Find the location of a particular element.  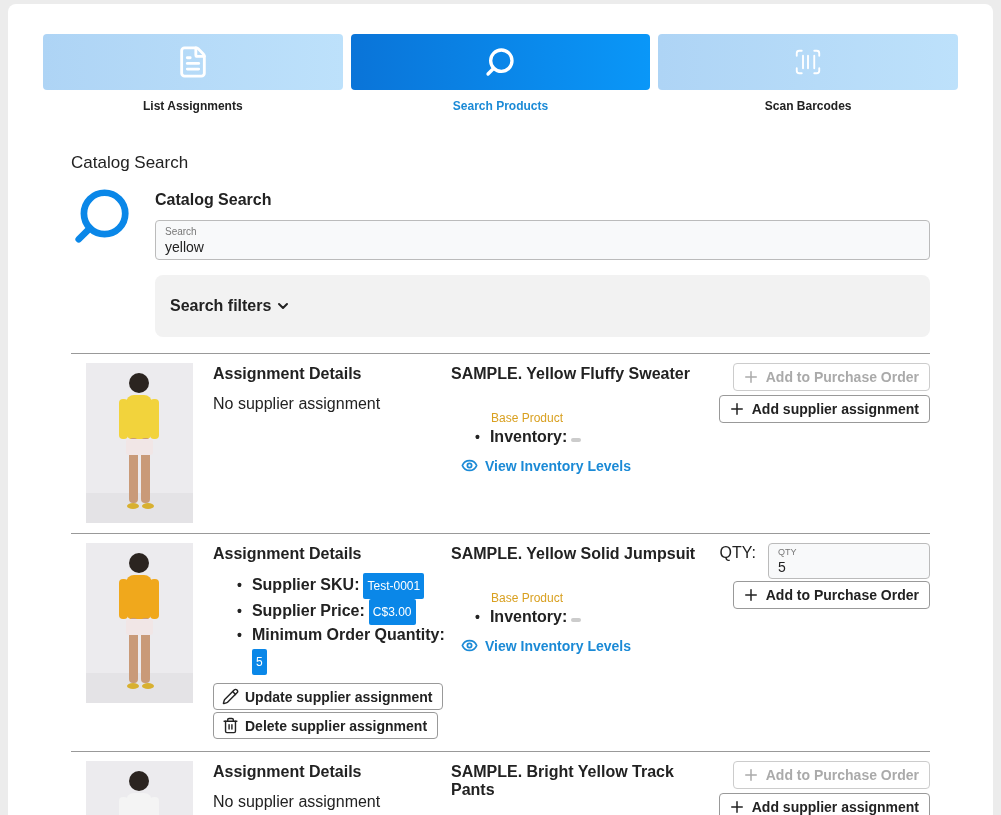

filters-toggle: Search filters is located at coordinates (231, 306).